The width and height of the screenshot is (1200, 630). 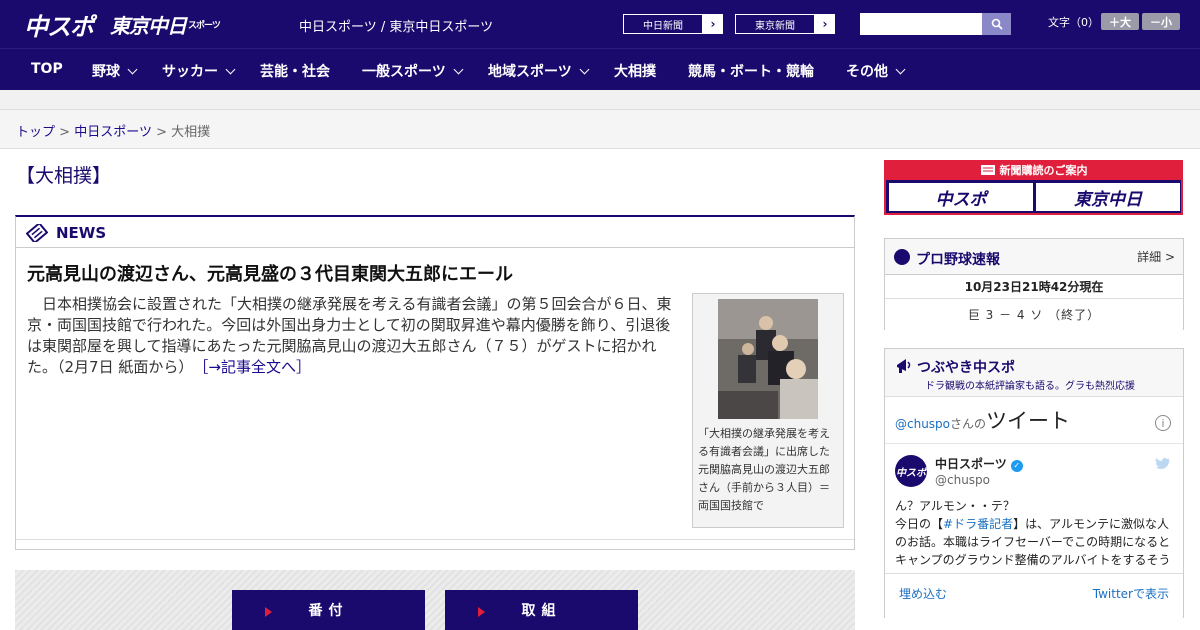 I want to click on banzuke-button: 番付, so click(x=328, y=610).